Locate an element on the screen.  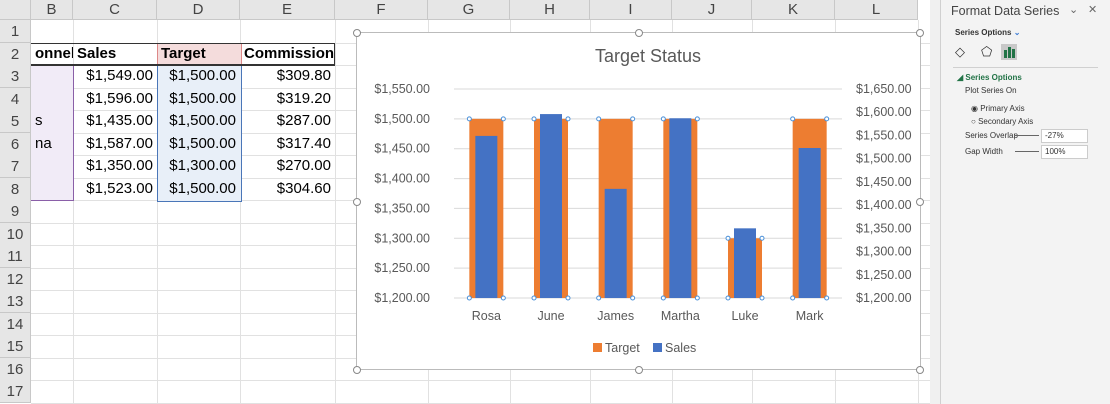
secondary-axis-tick-label: $1,250.00 is located at coordinates (884, 275).